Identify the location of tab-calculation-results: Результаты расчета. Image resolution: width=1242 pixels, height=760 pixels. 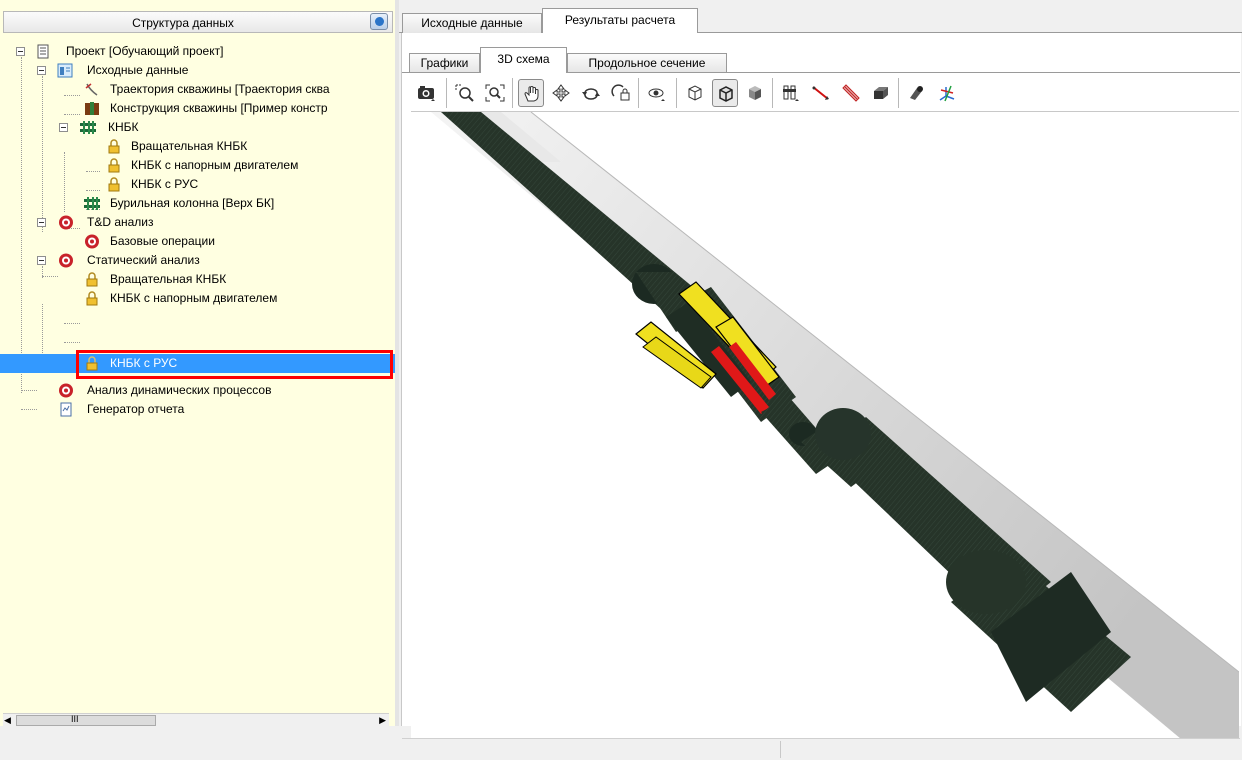
(620, 20).